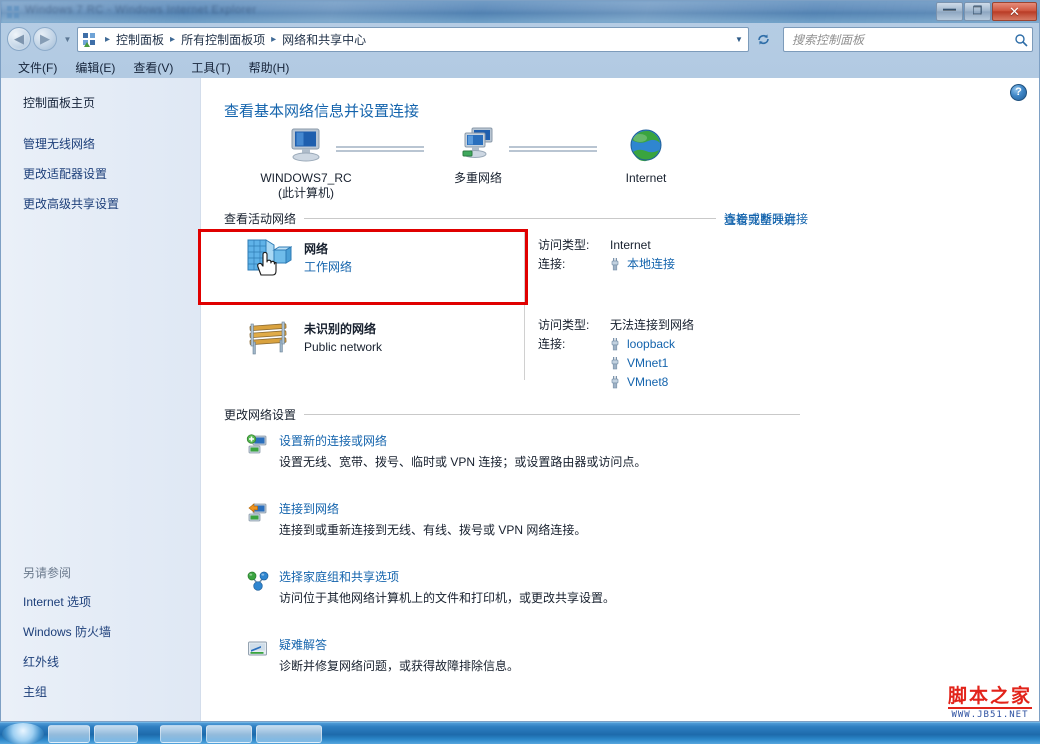 Image resolution: width=1040 pixels, height=744 pixels. I want to click on sidebar-see-also: 另请参阅 Internet 选项 Windows 防火墙 红外线 主组, so click(100, 638).